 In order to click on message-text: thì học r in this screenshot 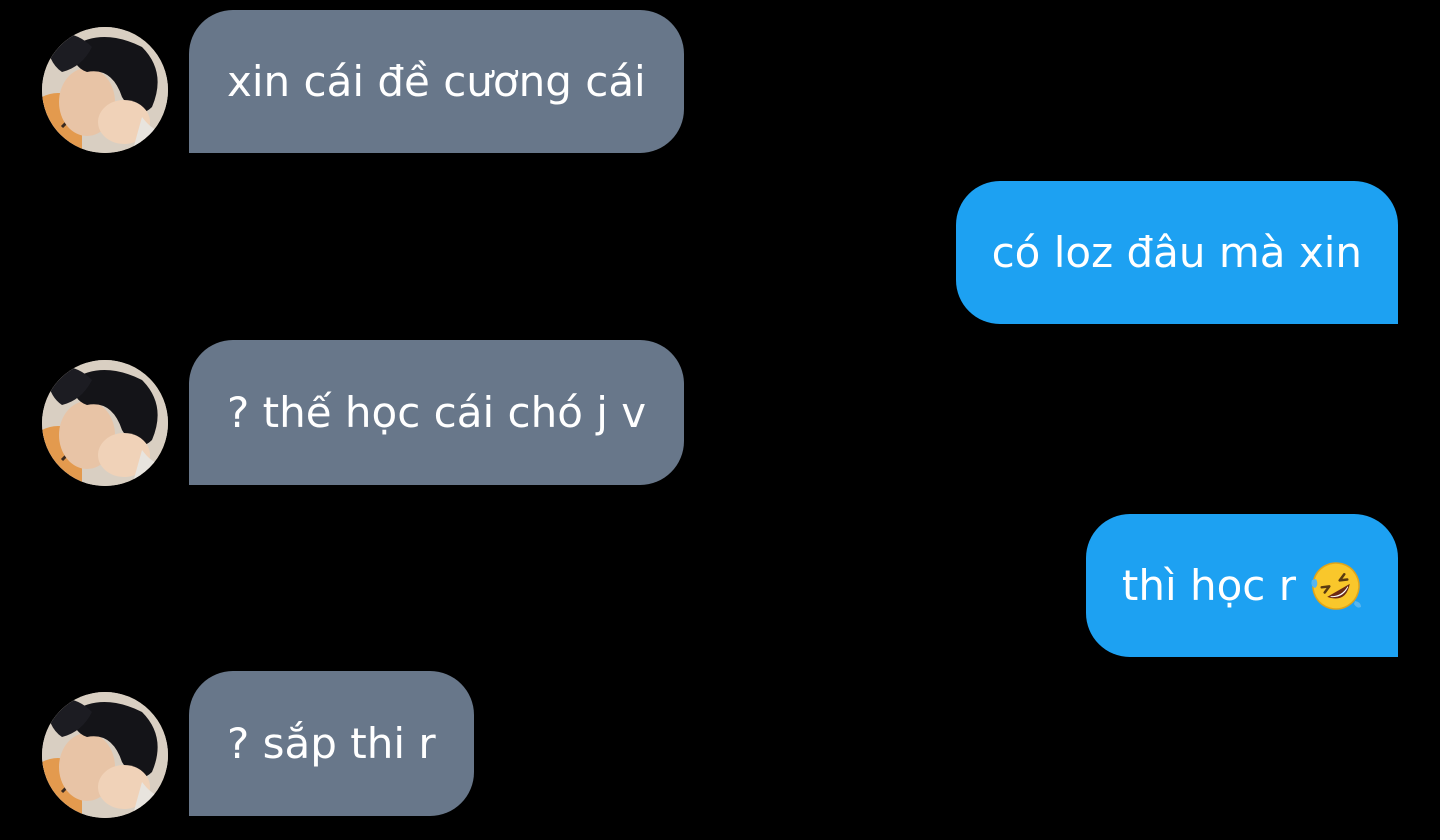, I will do `click(1208, 585)`.